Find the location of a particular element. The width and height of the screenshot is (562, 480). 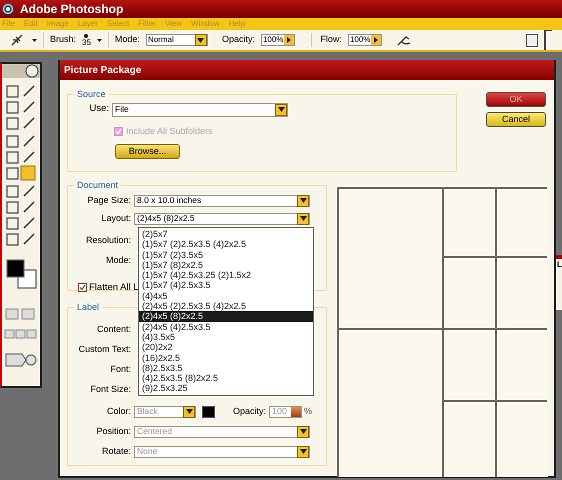

field-label: Rotate: is located at coordinates (116, 451).